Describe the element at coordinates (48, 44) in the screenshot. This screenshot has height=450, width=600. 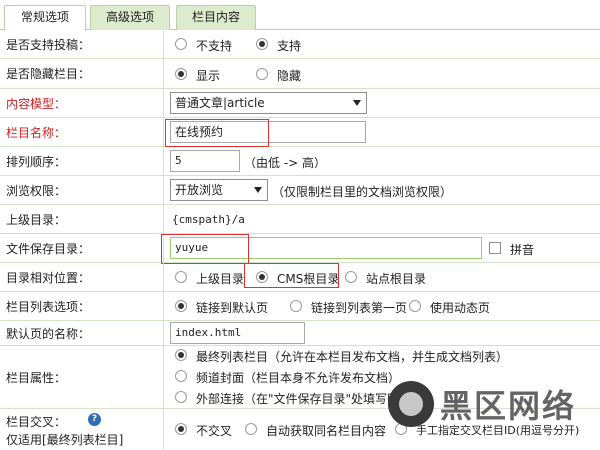
I see `label-allow-submit: 是否支持投稿：` at that location.